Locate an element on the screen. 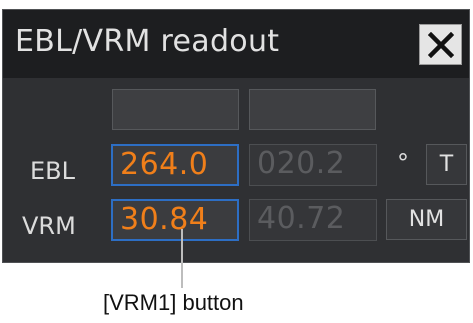  degree-unit: ° is located at coordinates (403, 163).